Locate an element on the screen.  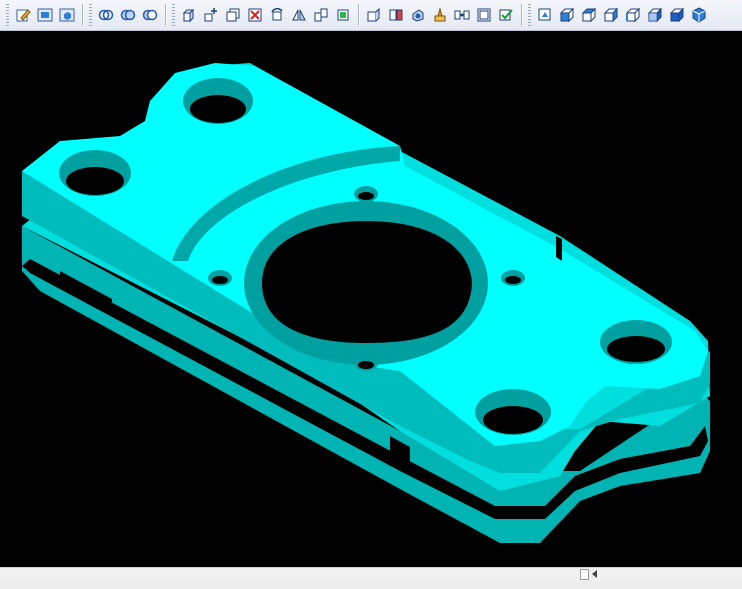
status-bar is located at coordinates (371, 585).